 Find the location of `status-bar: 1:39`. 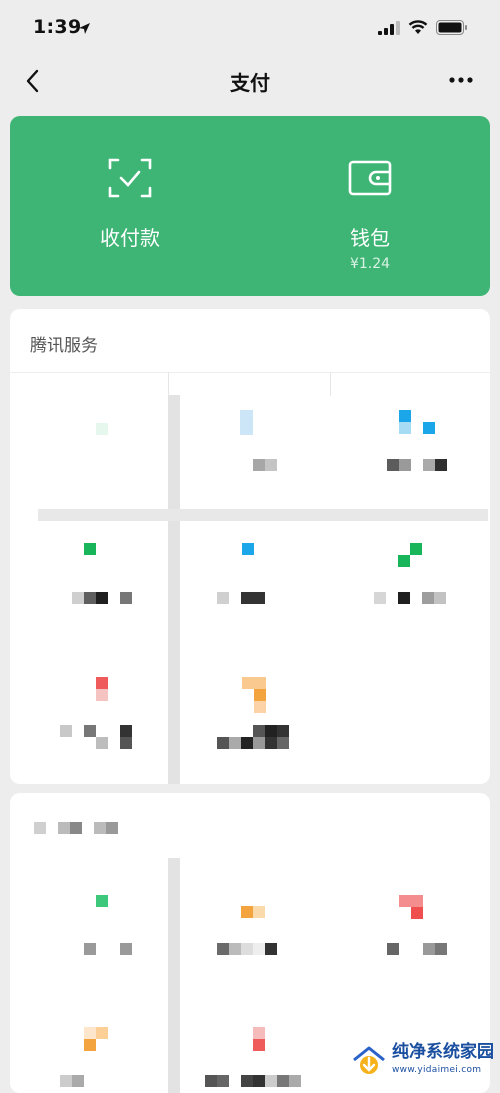

status-bar: 1:39 is located at coordinates (250, 29).